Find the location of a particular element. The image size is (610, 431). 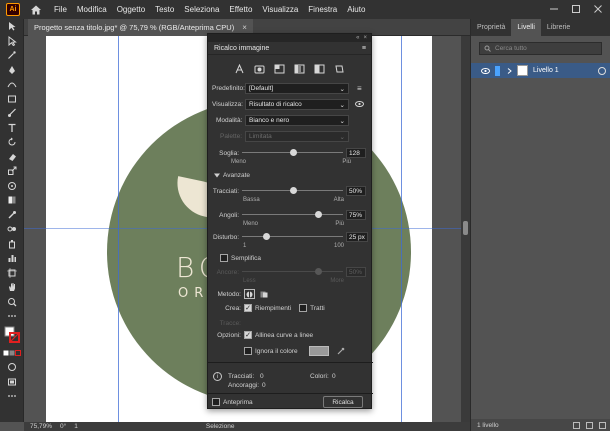

eyedropper-tool-icon is located at coordinates (12, 215).